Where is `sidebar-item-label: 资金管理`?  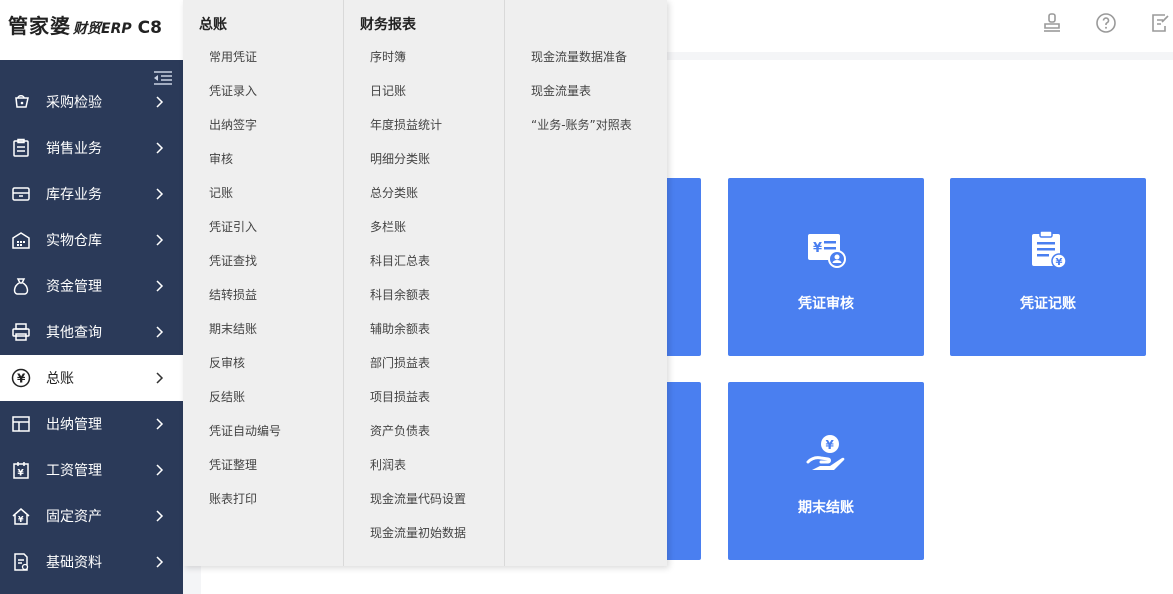 sidebar-item-label: 资金管理 is located at coordinates (74, 287).